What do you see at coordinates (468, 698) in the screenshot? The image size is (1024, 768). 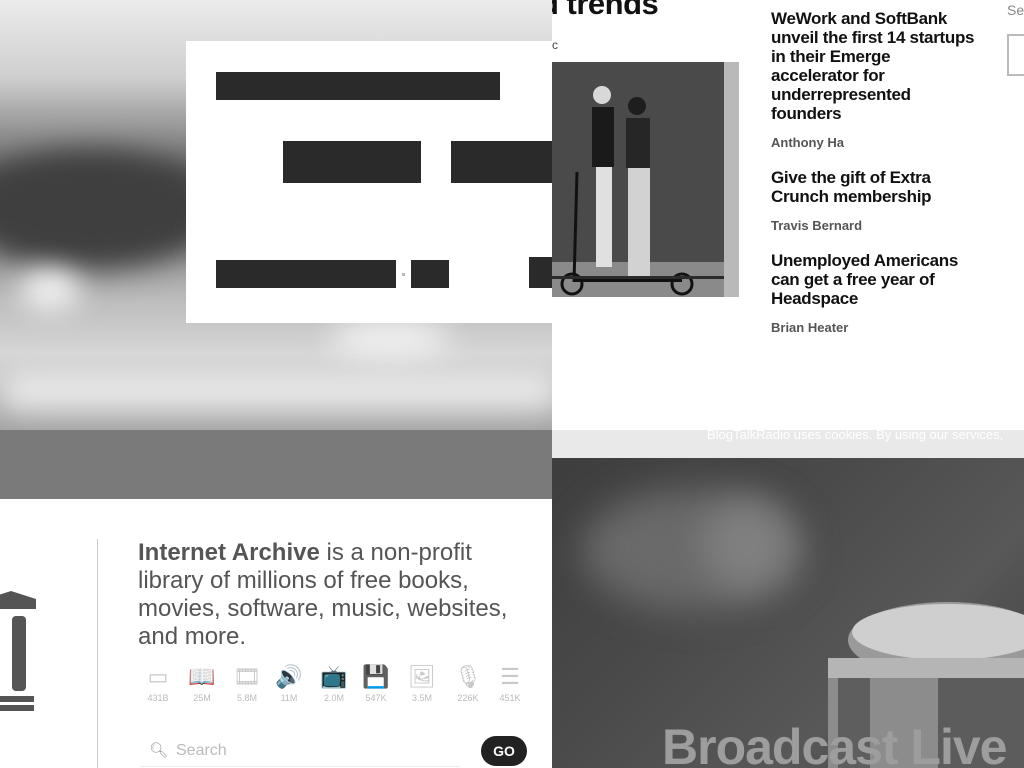 I see `media-count: 226K` at bounding box center [468, 698].